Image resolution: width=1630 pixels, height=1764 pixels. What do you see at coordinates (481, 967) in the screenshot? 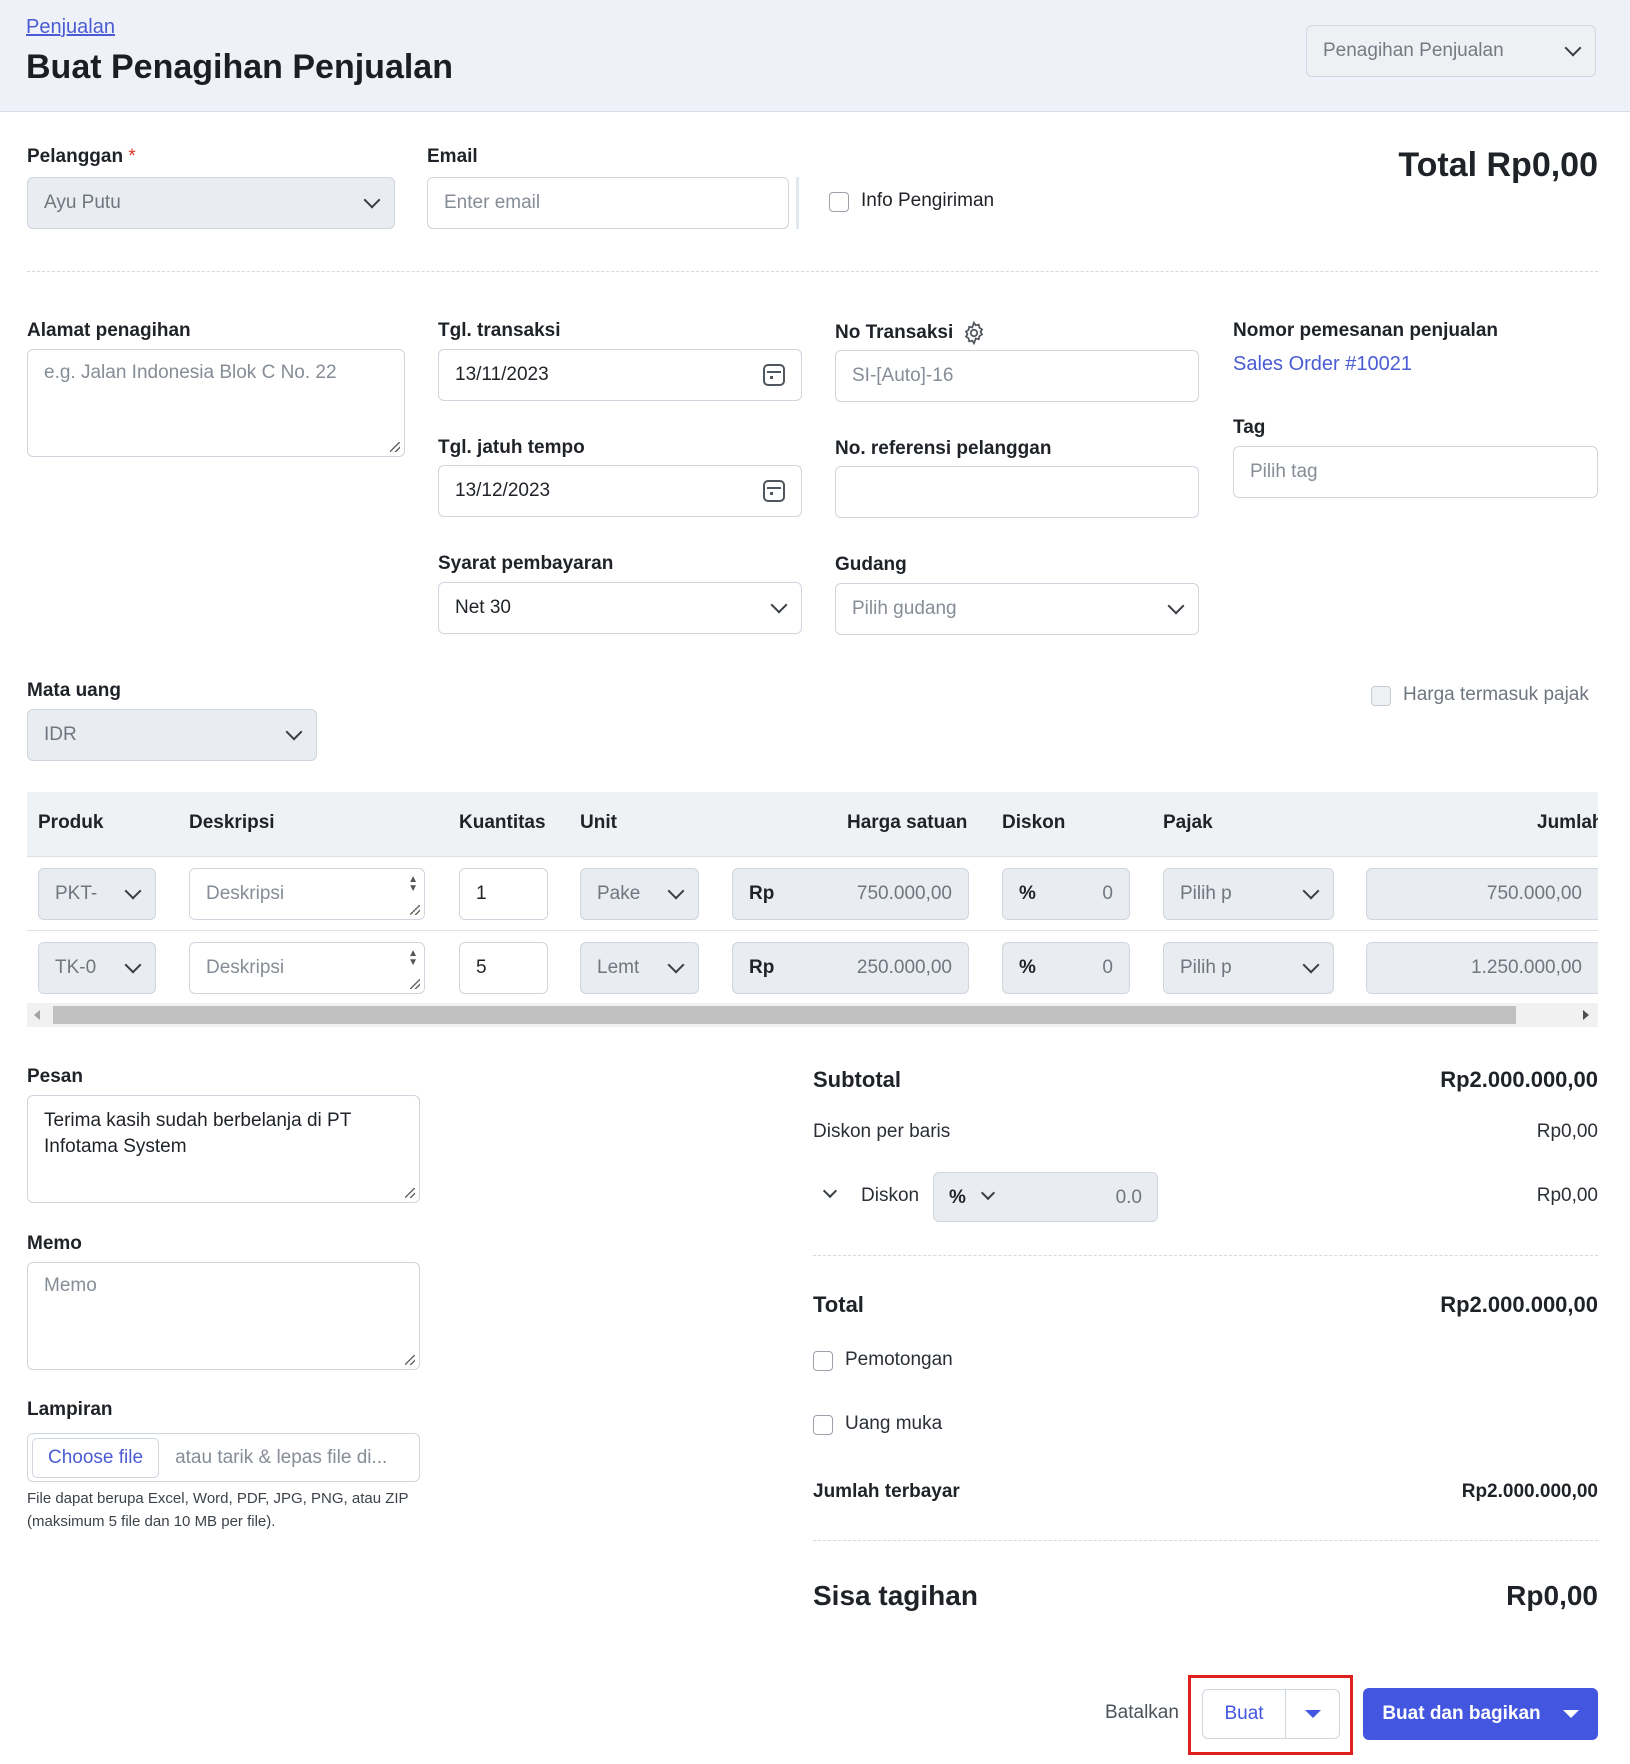
I see `row2-qty: 5` at bounding box center [481, 967].